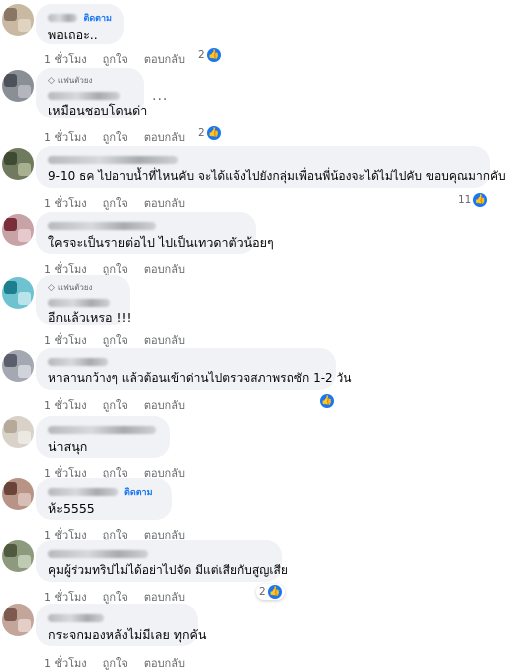  What do you see at coordinates (90, 317) in the screenshot?
I see `comment-text: อีกแล้วเหรอ !!!` at bounding box center [90, 317].